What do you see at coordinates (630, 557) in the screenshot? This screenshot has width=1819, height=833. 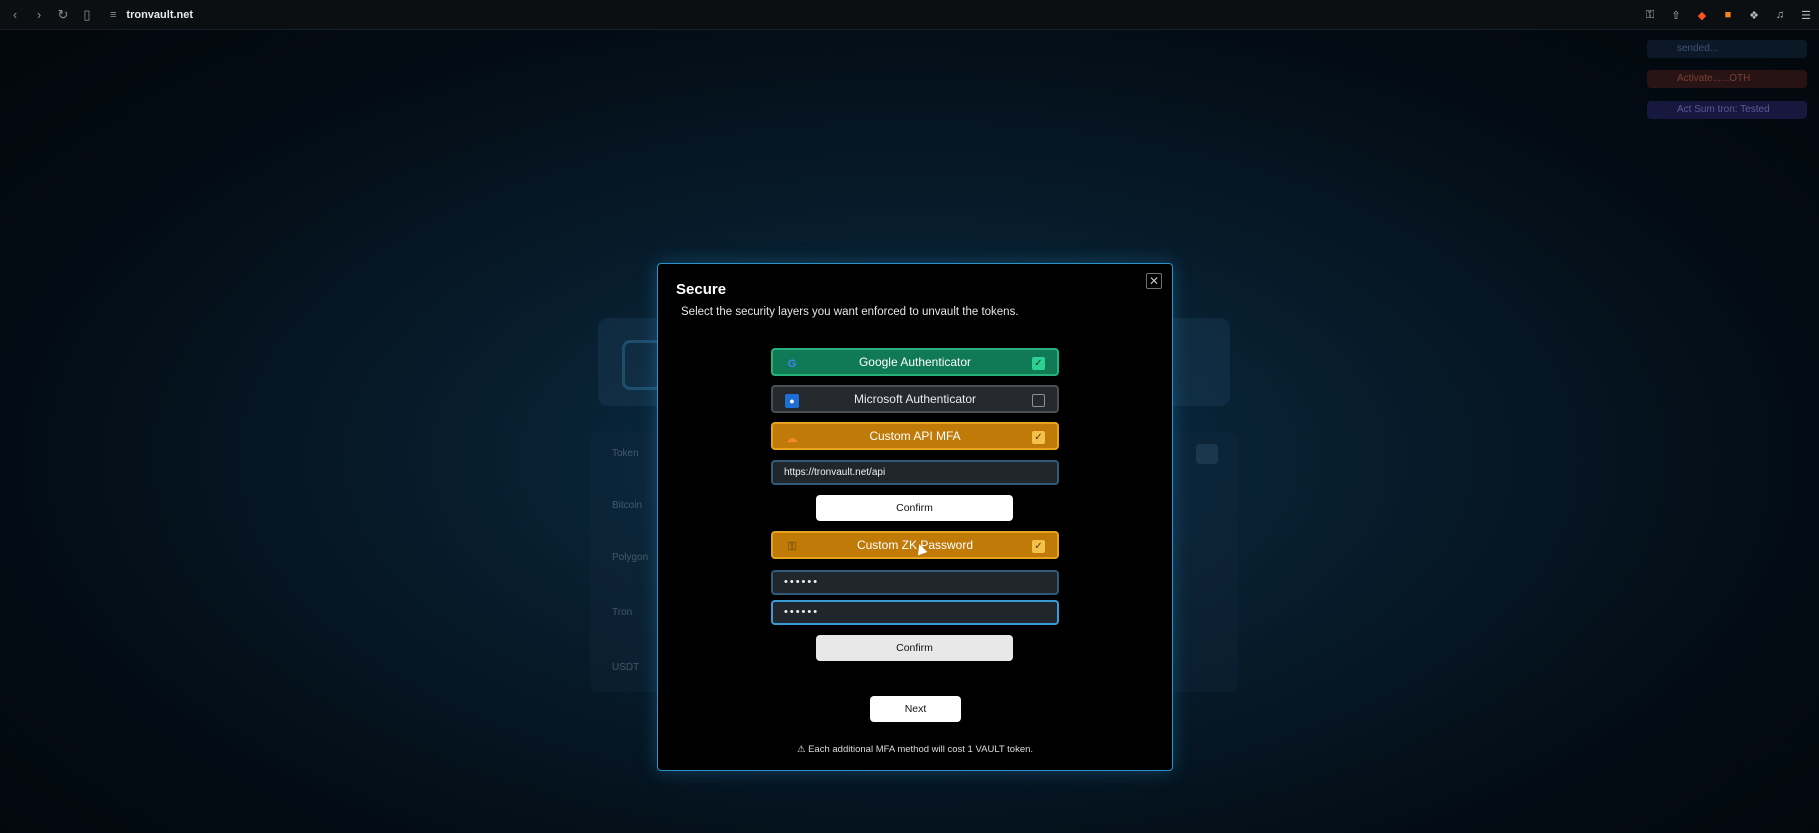 I see `bg-row: Polygon` at bounding box center [630, 557].